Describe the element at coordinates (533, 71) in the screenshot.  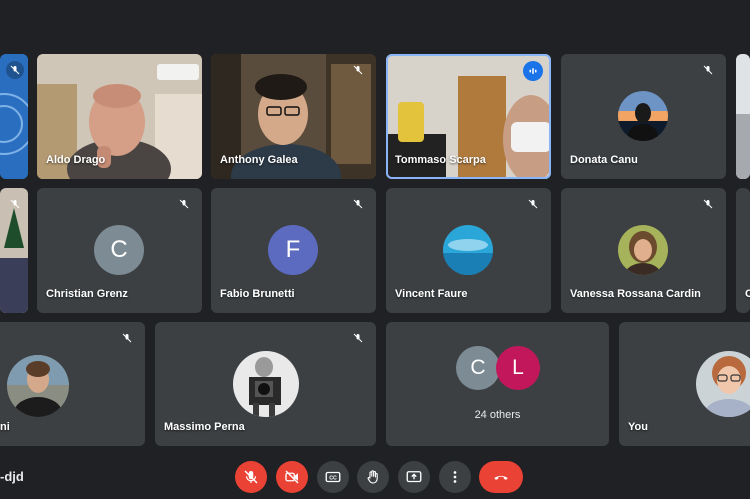
I see `speaking-indicator-icon` at that location.